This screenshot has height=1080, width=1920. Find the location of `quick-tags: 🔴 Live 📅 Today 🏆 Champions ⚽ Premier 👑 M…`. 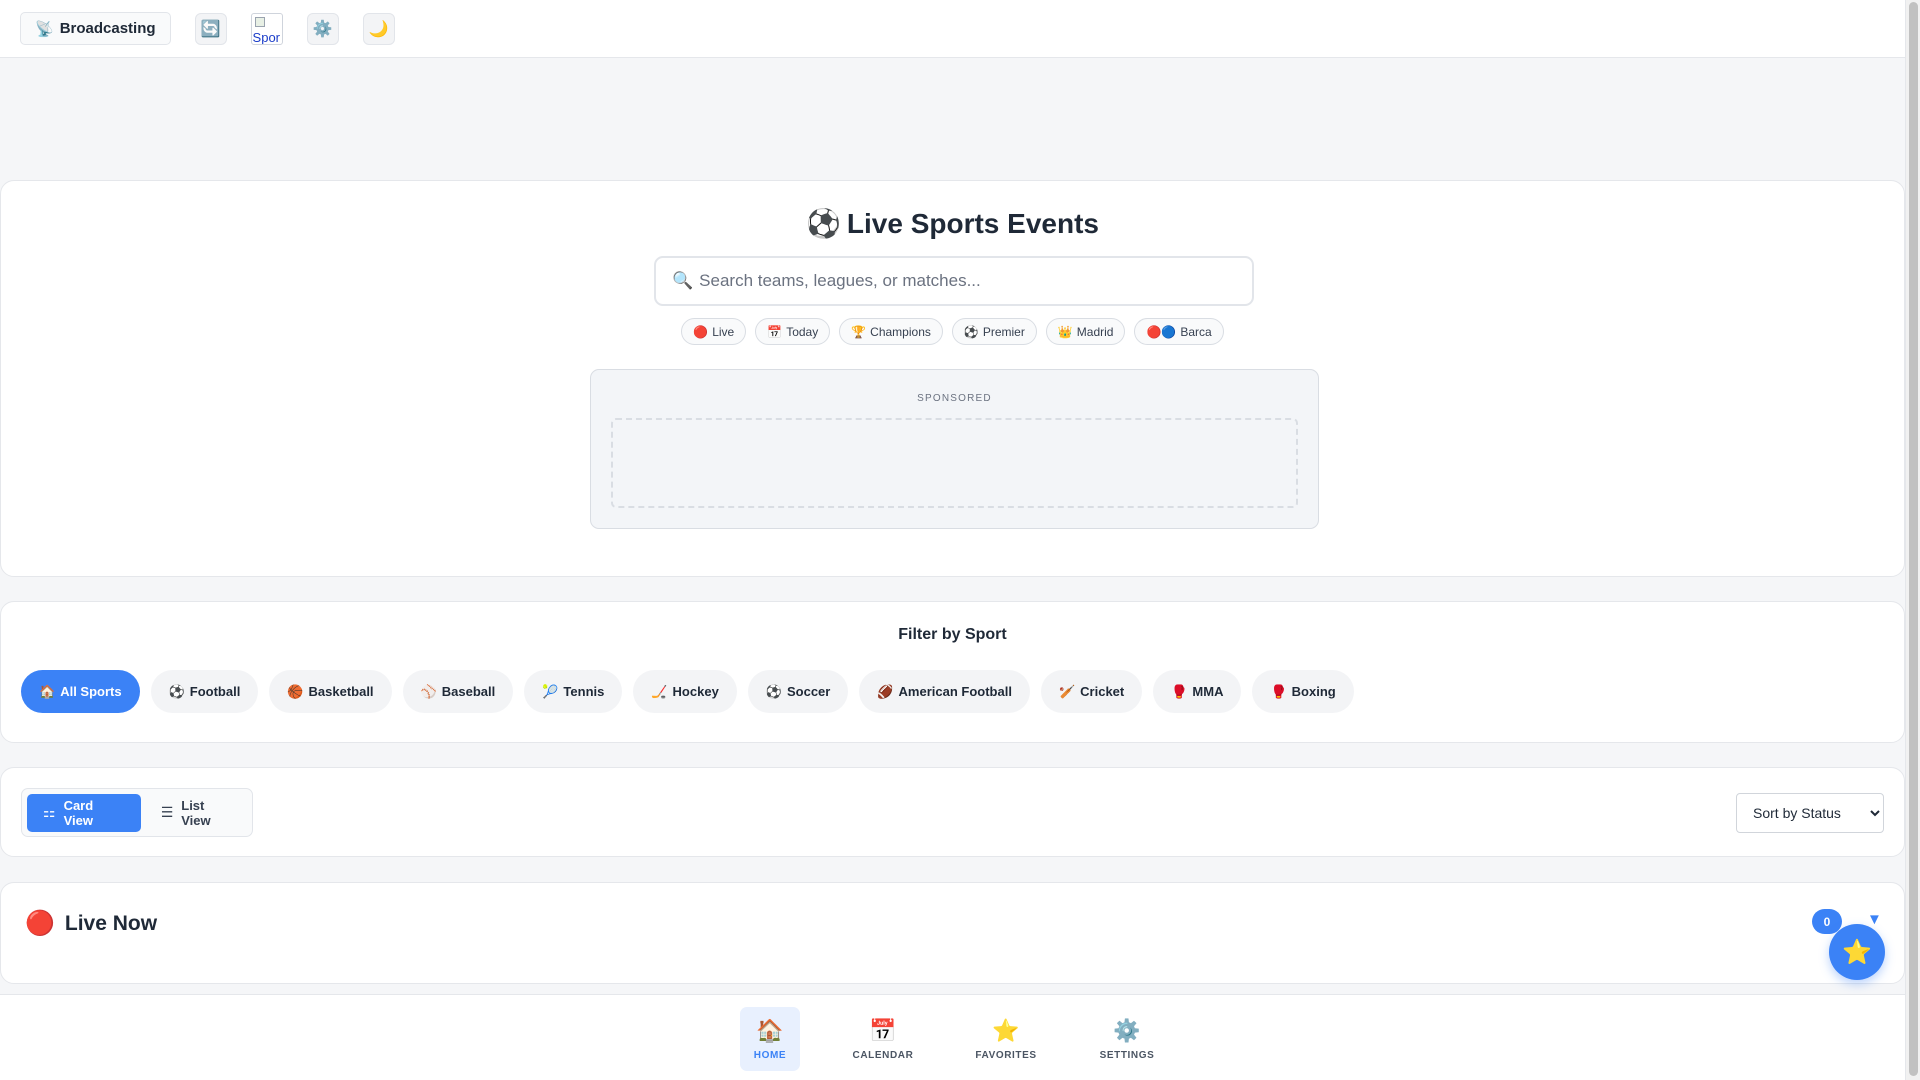

quick-tags: 🔴 Live 📅 Today 🏆 Champions ⚽ Premier 👑 M… is located at coordinates (952, 331).